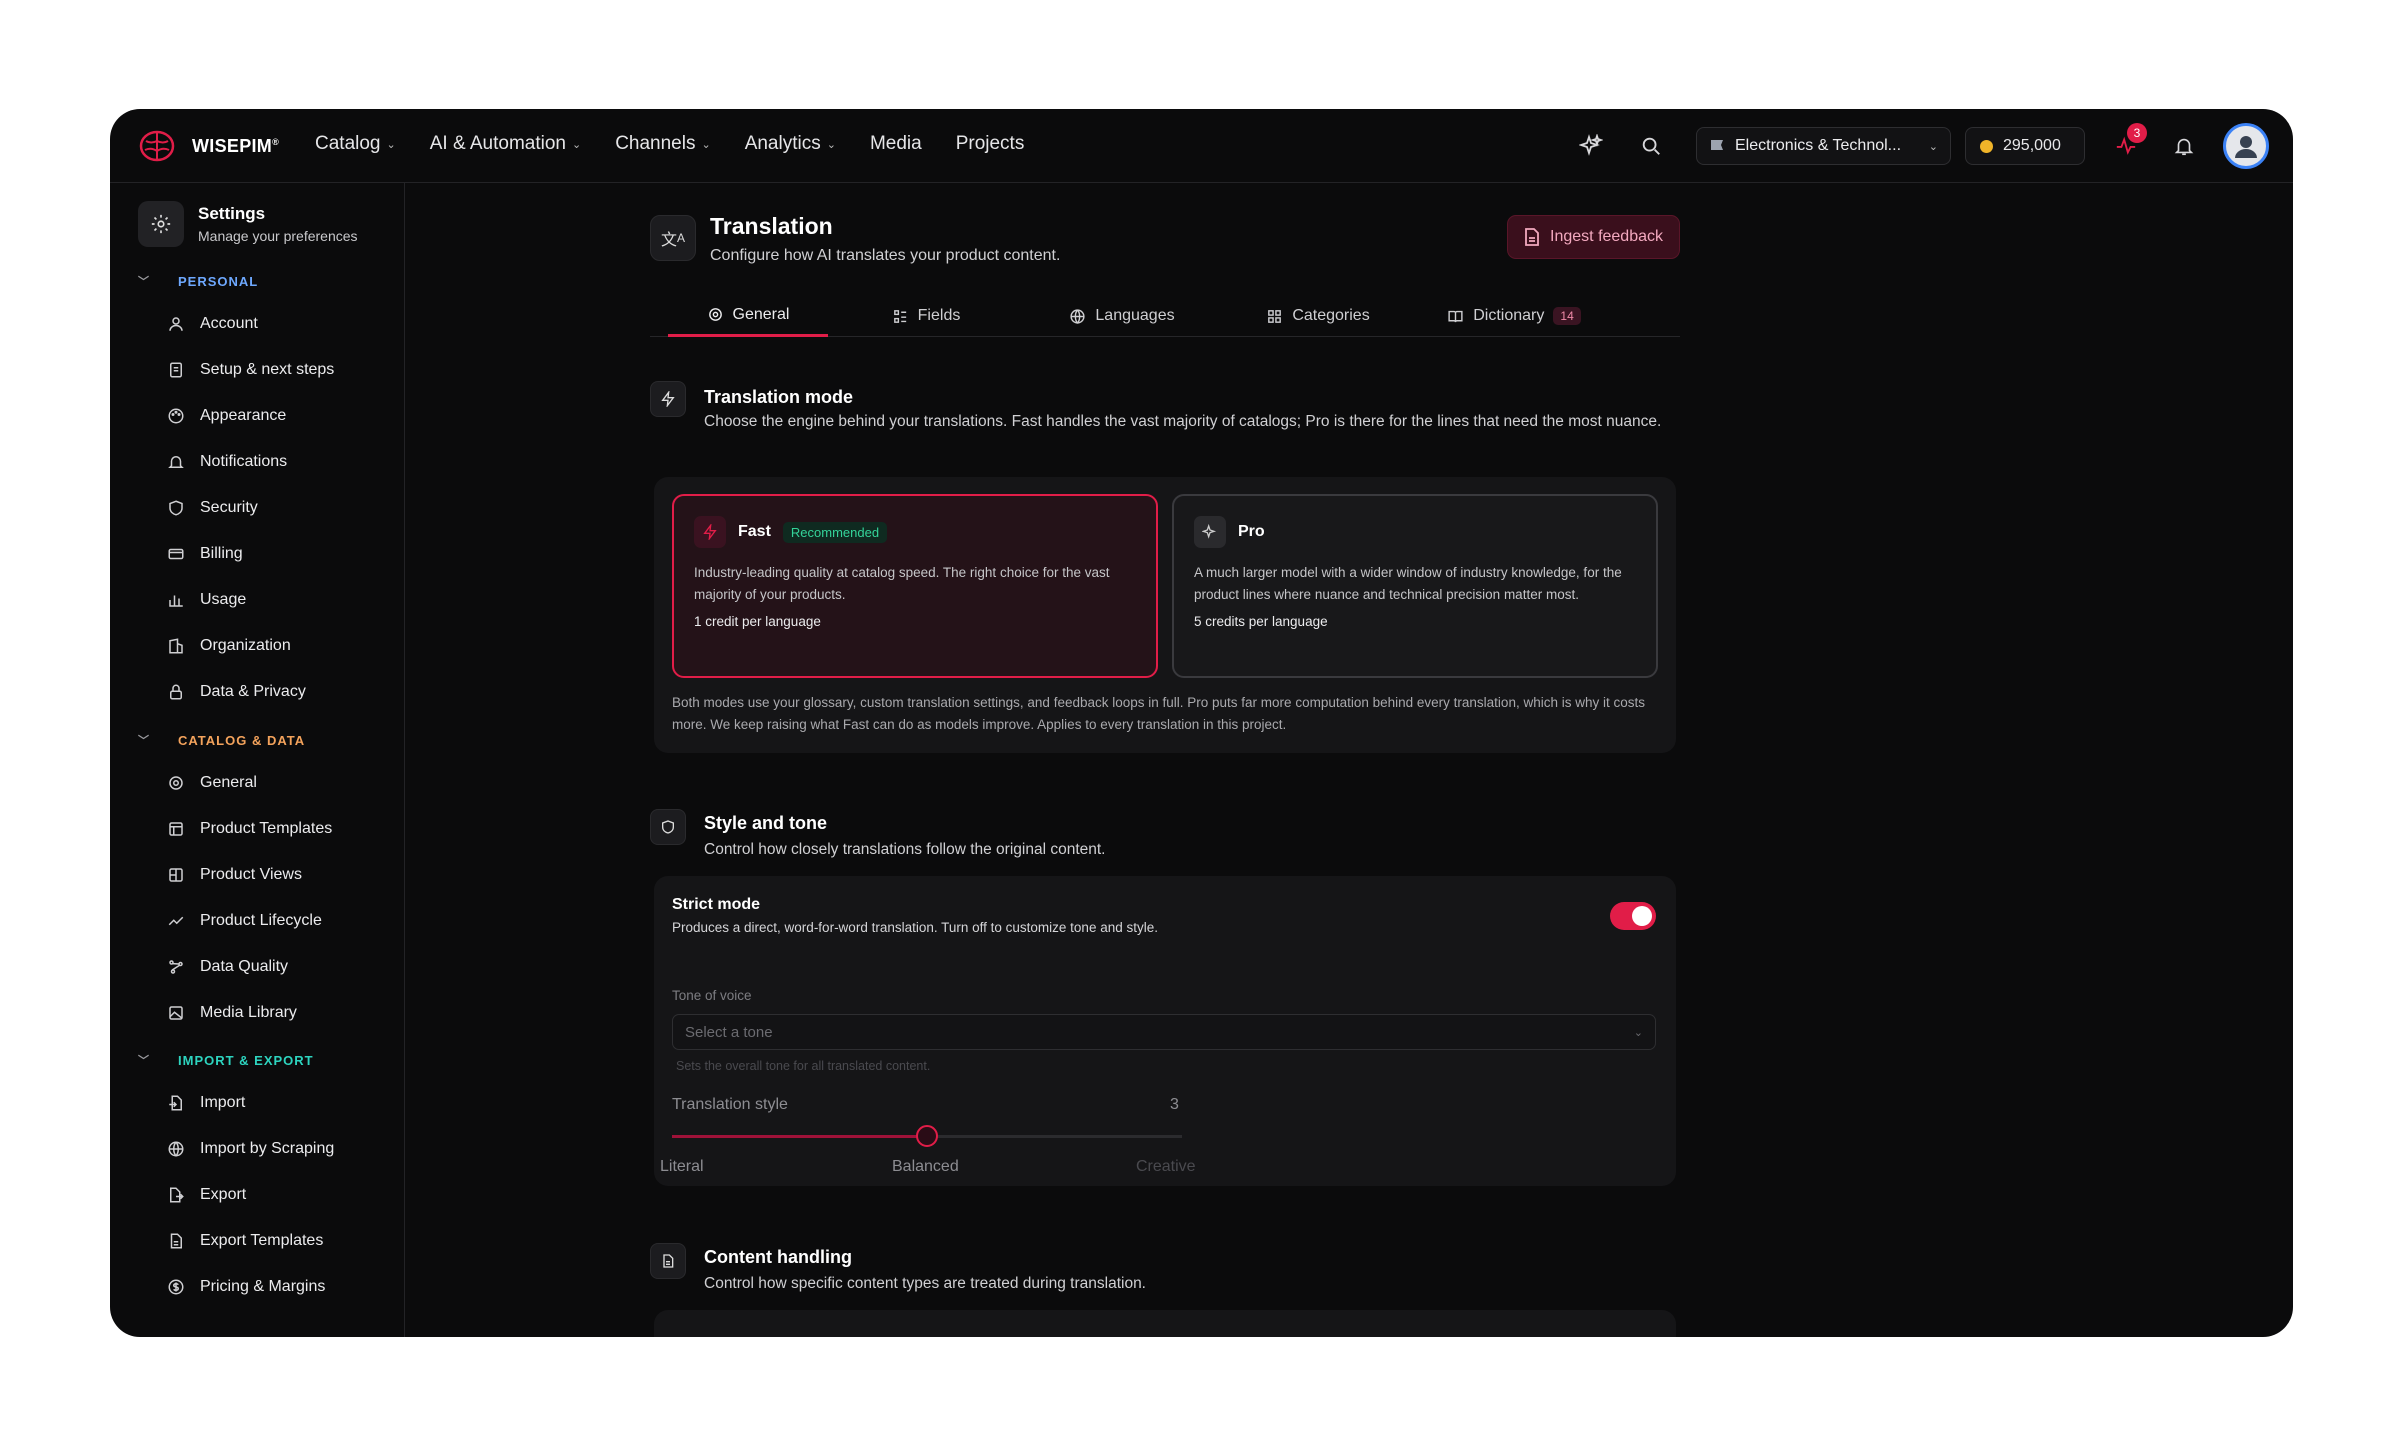 This screenshot has height=1445, width=2400. What do you see at coordinates (157, 146) in the screenshot?
I see `brain-logo-icon` at bounding box center [157, 146].